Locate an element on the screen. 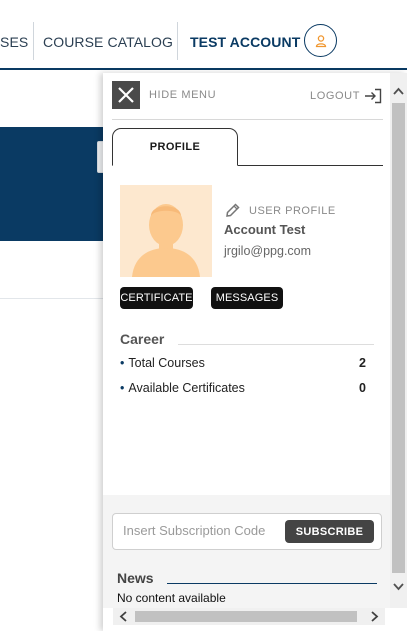  career-divider is located at coordinates (276, 344).